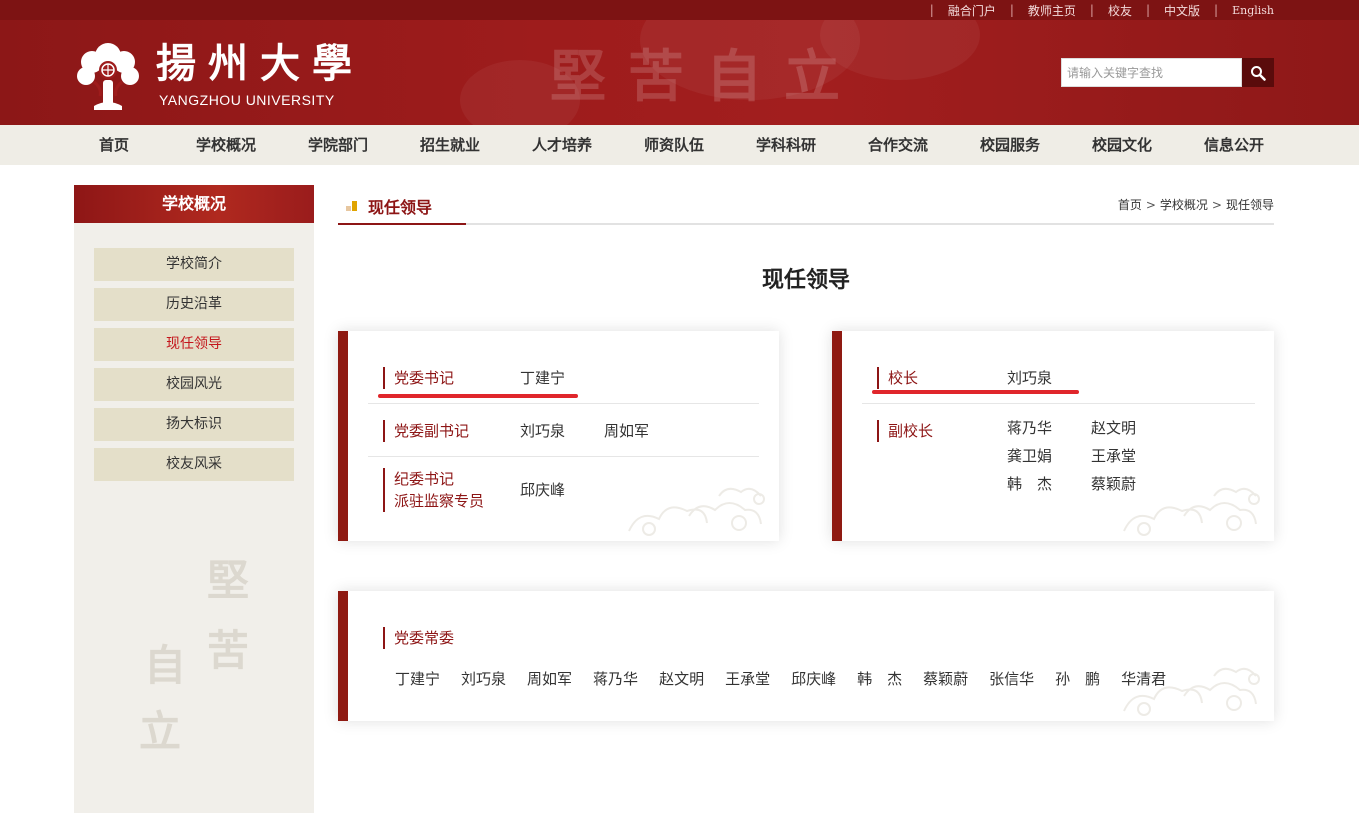 This screenshot has height=813, width=1359. I want to click on leader-name: 龚卫娟, so click(1030, 456).